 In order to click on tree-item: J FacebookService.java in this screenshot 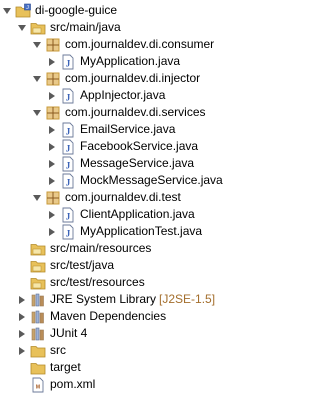, I will do `click(122, 146)`.